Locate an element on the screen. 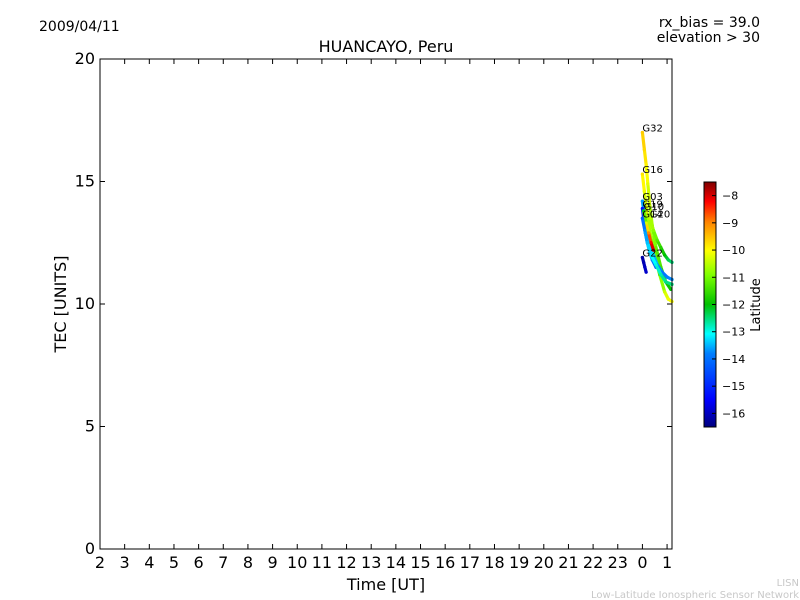  x-tick-label: 3 is located at coordinates (125, 562).